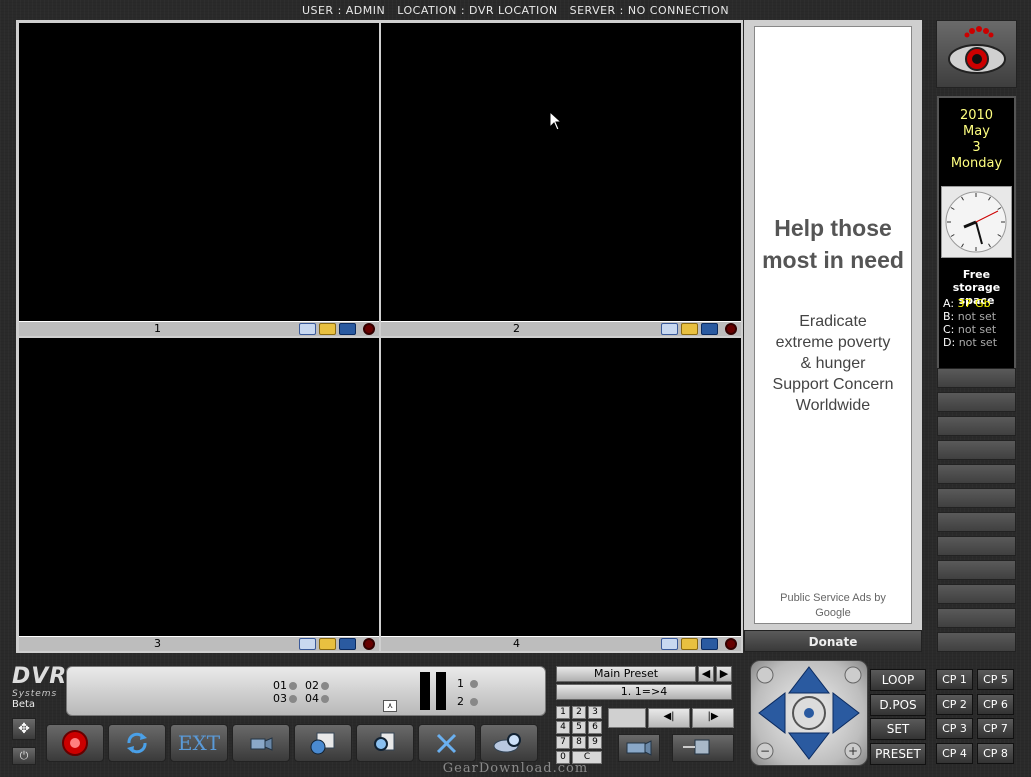 The width and height of the screenshot is (1031, 777). Describe the element at coordinates (846, 713) in the screenshot. I see `ptz-right-icon` at that location.